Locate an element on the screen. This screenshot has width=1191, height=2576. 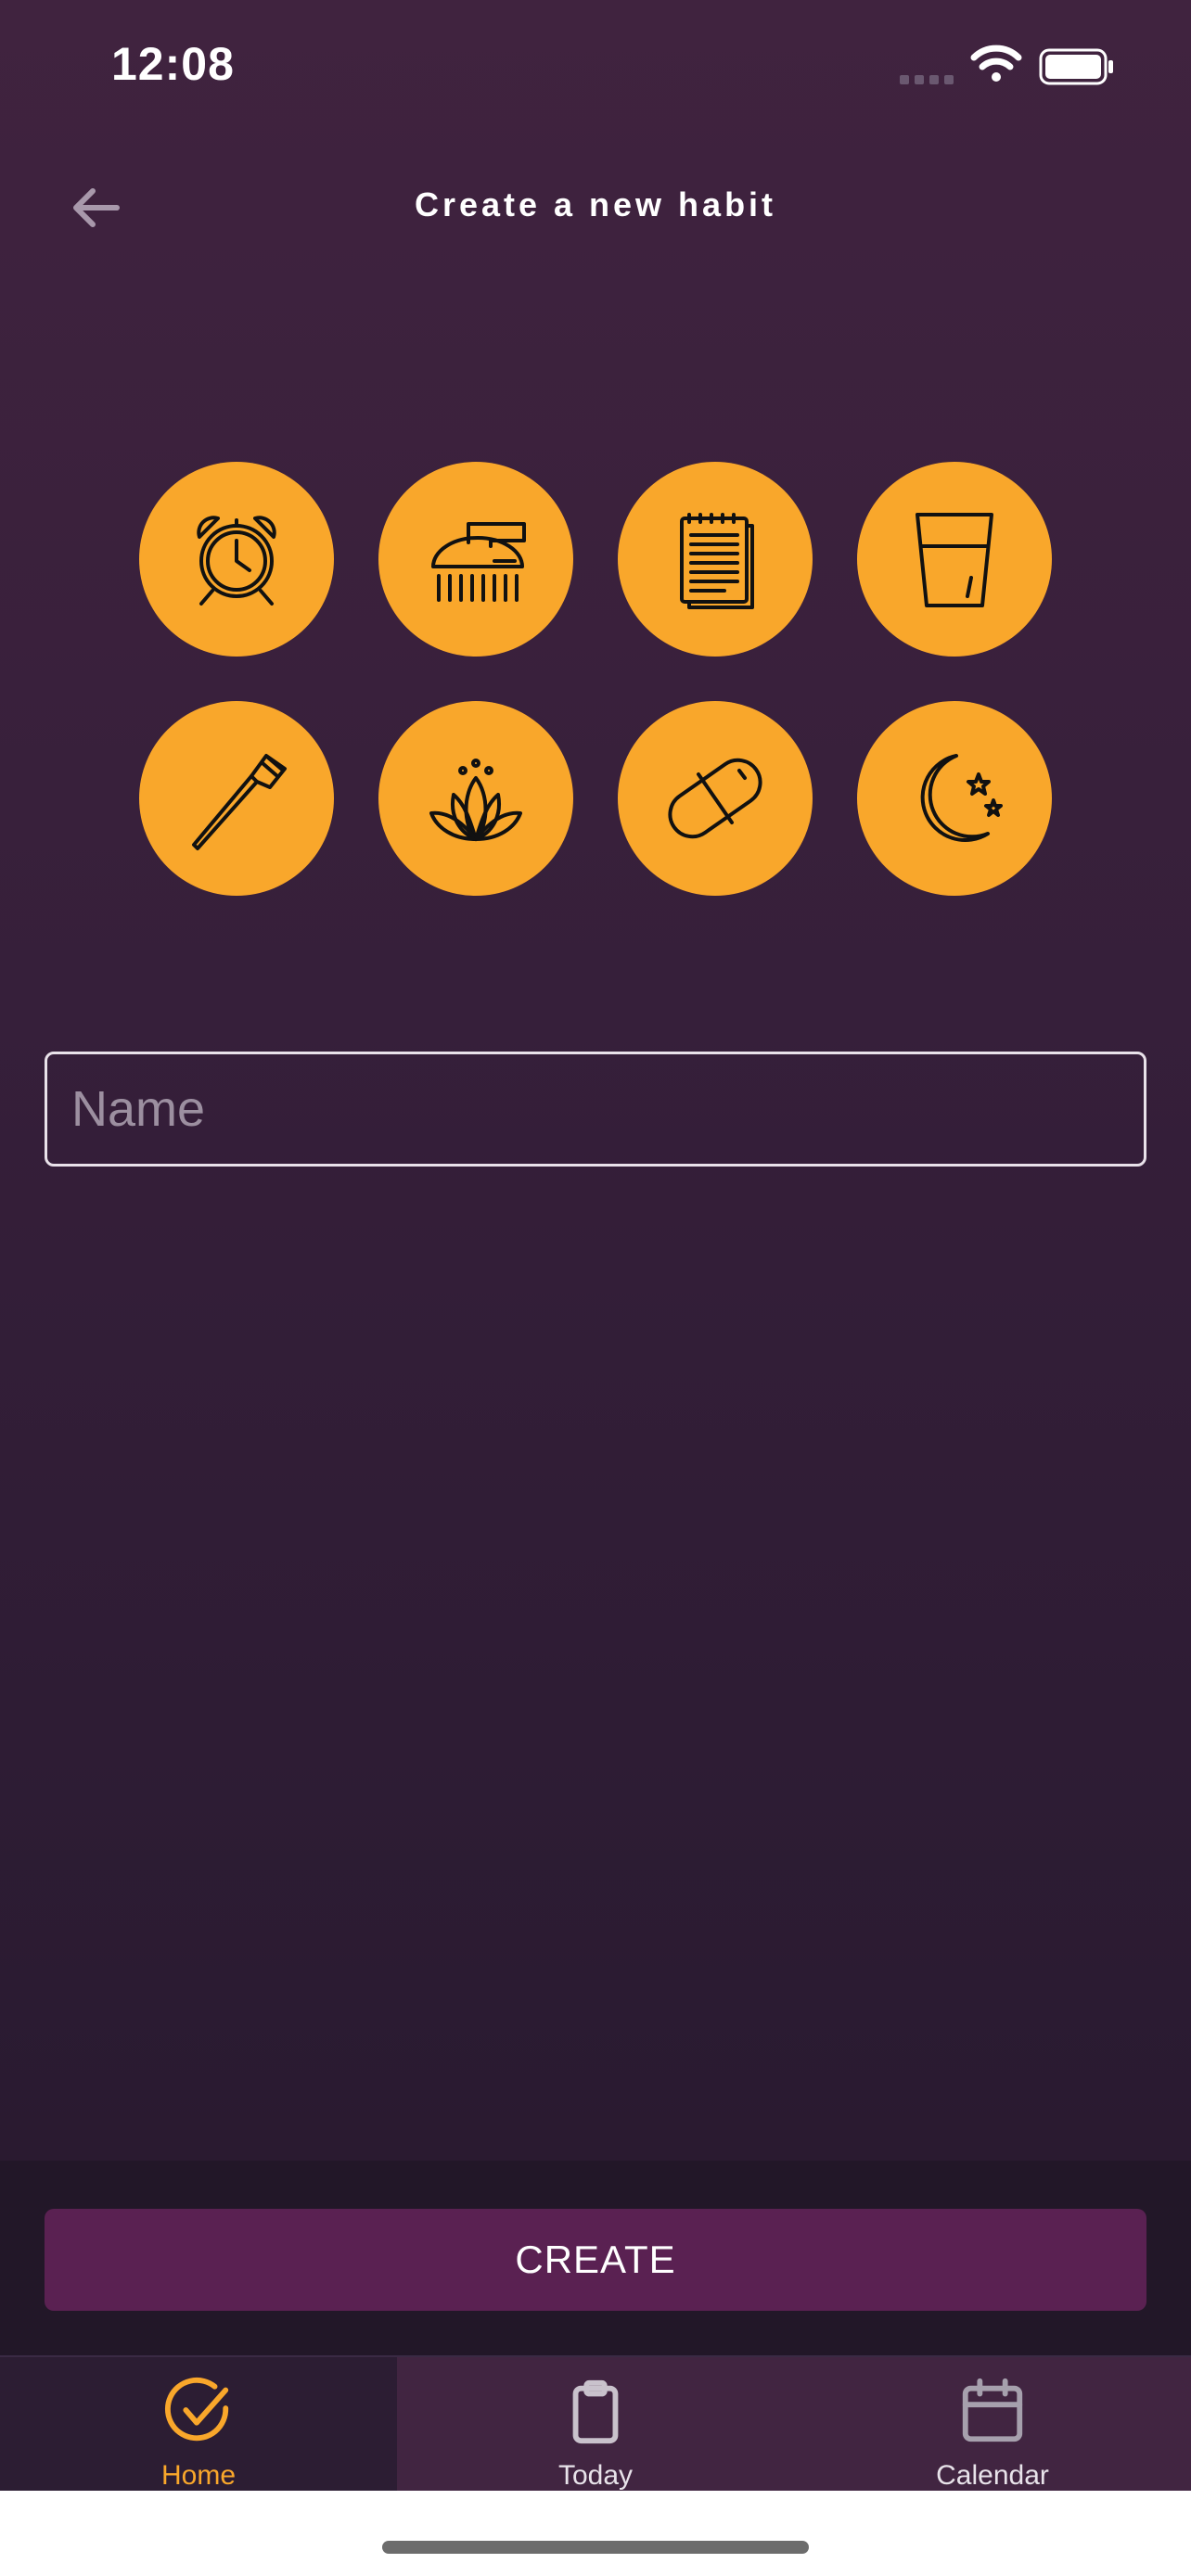
habit-icon-toothbrush is located at coordinates (236, 799).